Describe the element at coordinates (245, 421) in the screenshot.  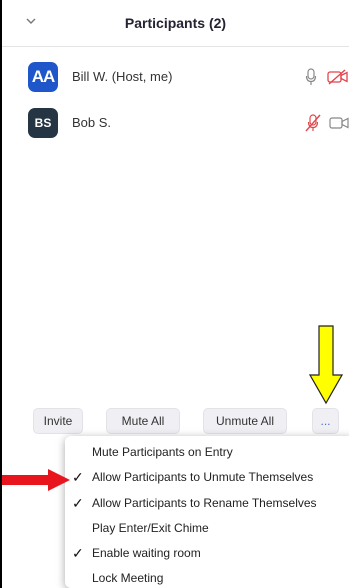
I see `unmute-all-button: Unmute All` at that location.